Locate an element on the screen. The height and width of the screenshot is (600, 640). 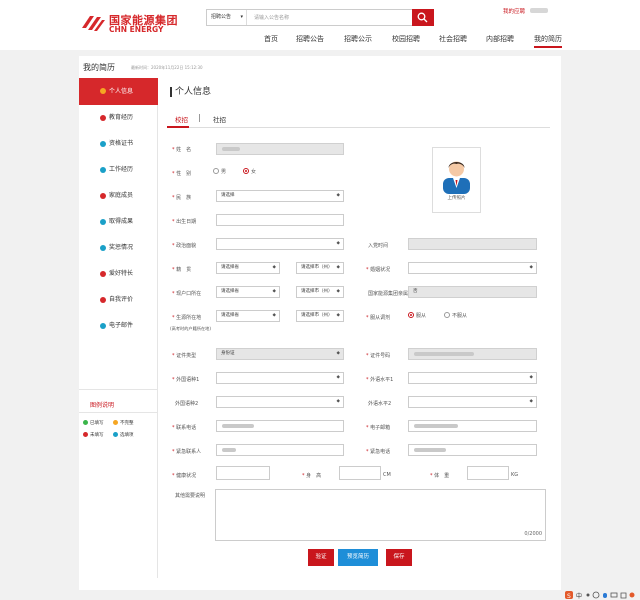
notes-textarea: 0/2000 is located at coordinates (380, 515).